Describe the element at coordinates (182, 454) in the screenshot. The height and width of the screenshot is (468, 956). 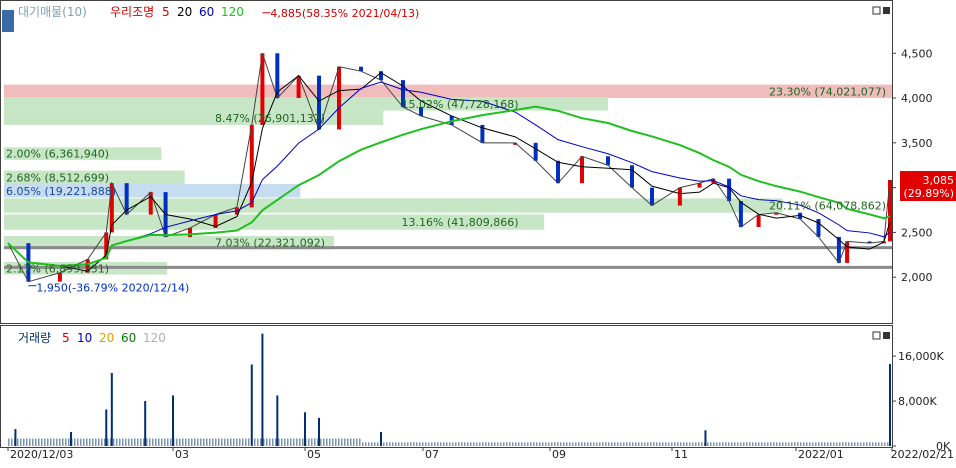
I see `x-tick-label: 03` at that location.